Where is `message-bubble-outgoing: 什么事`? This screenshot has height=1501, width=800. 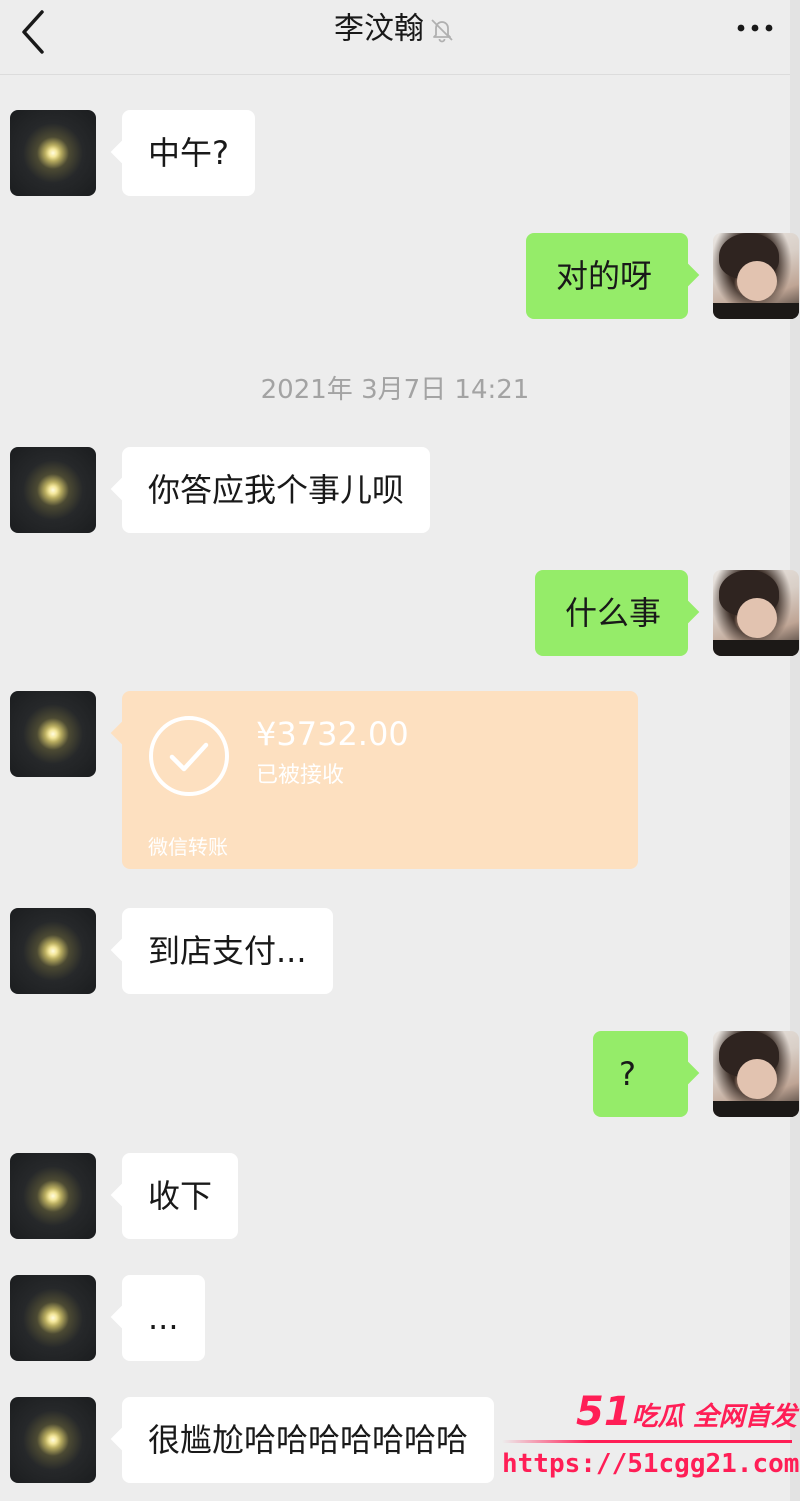 message-bubble-outgoing: 什么事 is located at coordinates (611, 613).